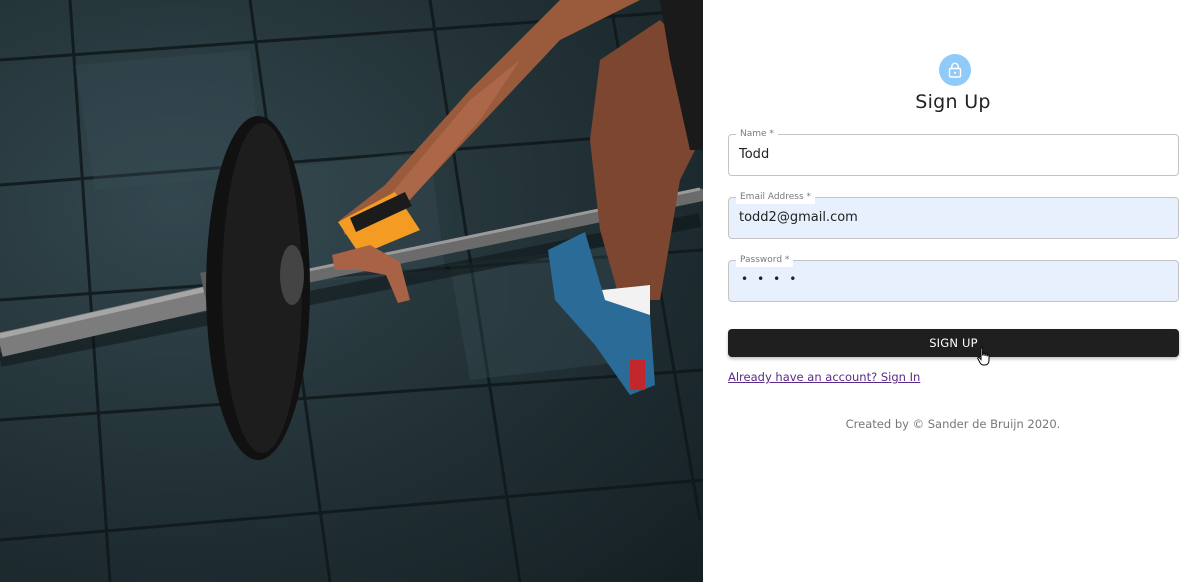 This screenshot has width=1200, height=582. Describe the element at coordinates (953, 343) in the screenshot. I see `sign-up-button: SIGN UP` at that location.